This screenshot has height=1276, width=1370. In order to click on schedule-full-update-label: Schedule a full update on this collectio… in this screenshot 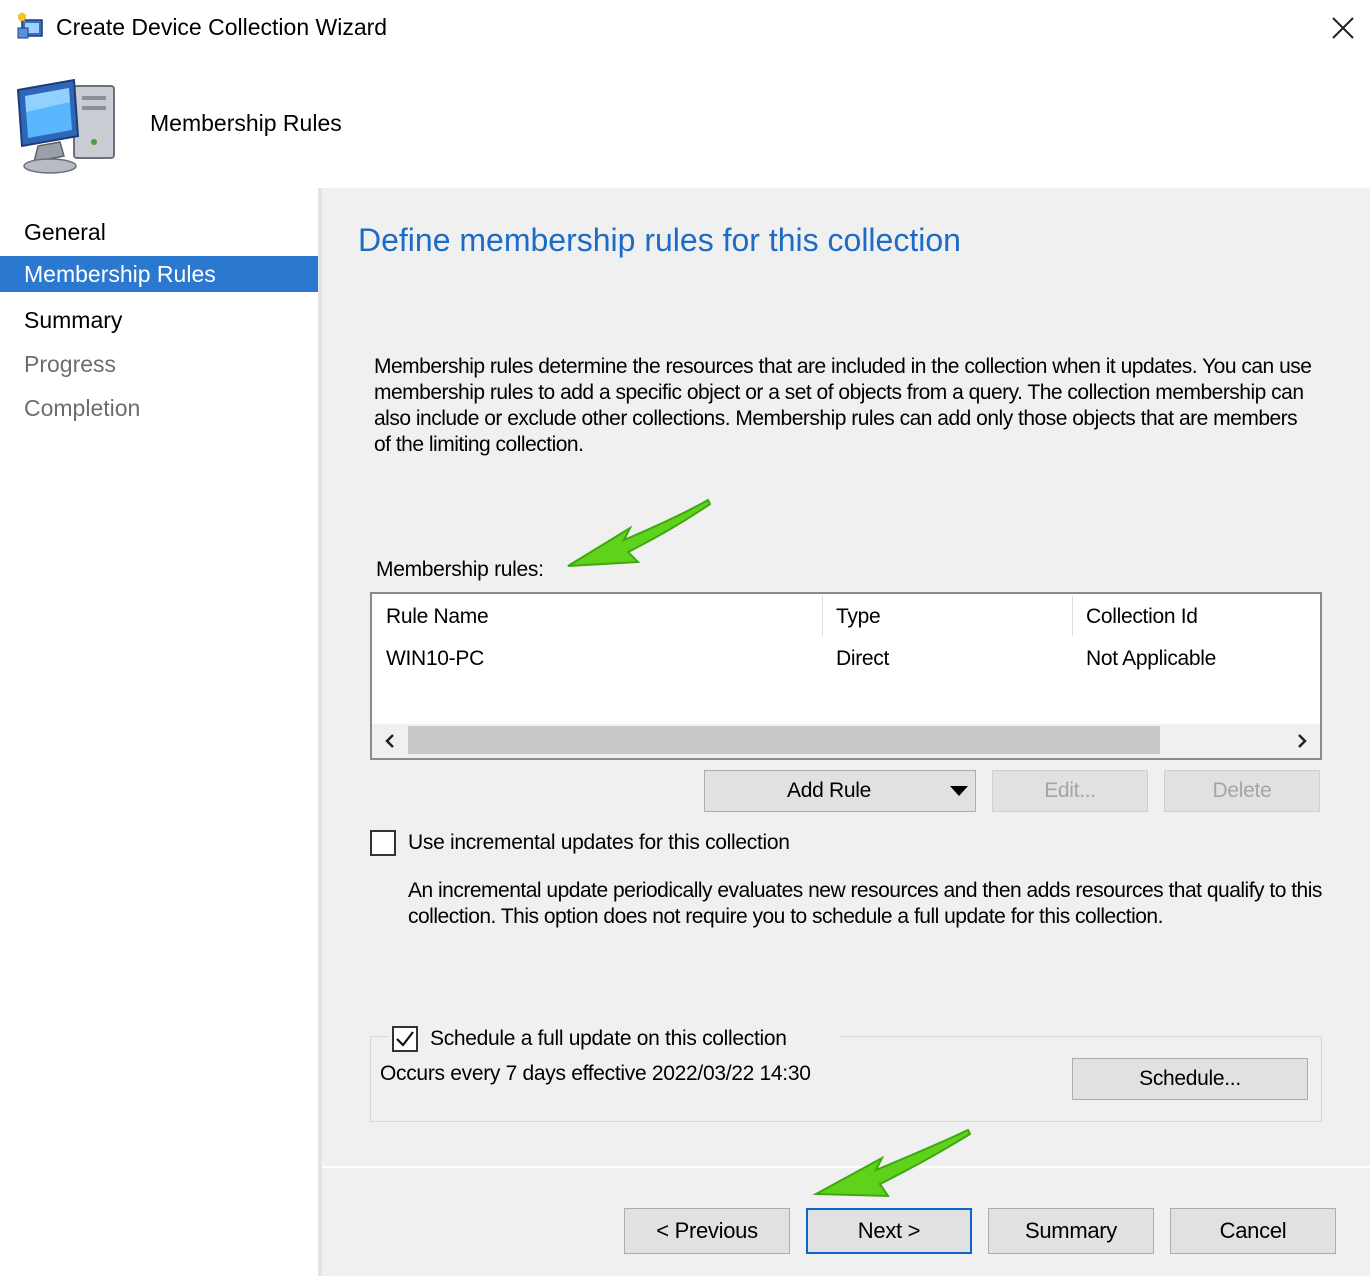, I will do `click(608, 1039)`.